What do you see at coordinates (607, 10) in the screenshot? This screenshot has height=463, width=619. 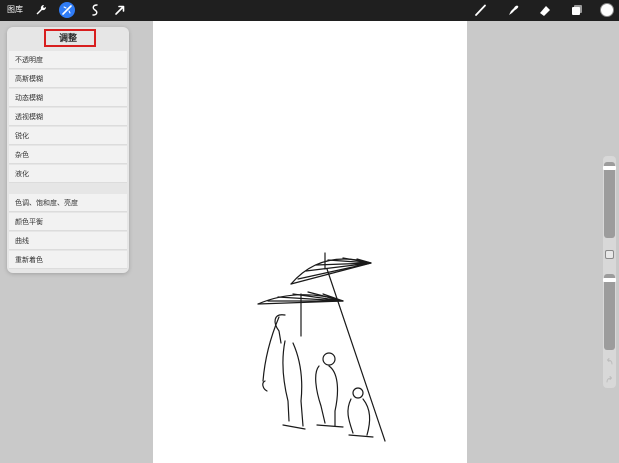 I see `color-icon` at bounding box center [607, 10].